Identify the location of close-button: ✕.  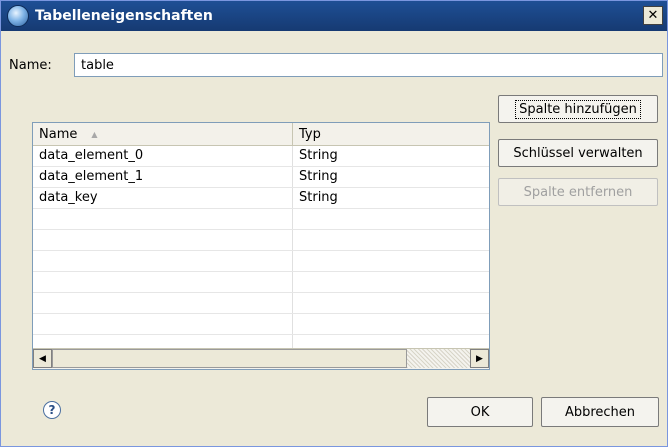
(653, 15).